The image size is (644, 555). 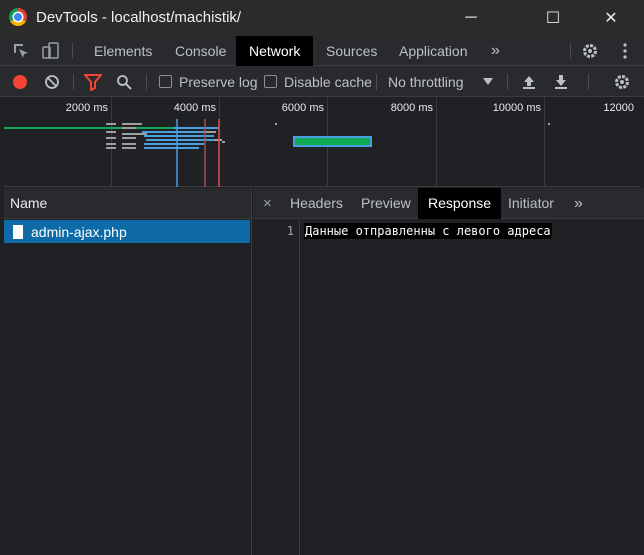 I want to click on disable-cache-label: Disable cache, so click(x=328, y=81).